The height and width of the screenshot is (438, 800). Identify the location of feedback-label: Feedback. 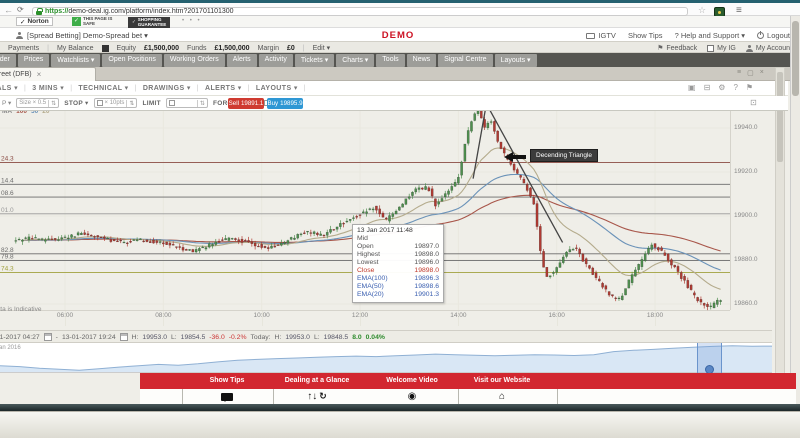
(682, 48).